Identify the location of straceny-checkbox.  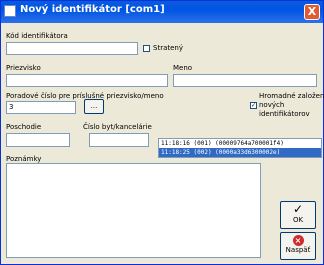
(146, 48).